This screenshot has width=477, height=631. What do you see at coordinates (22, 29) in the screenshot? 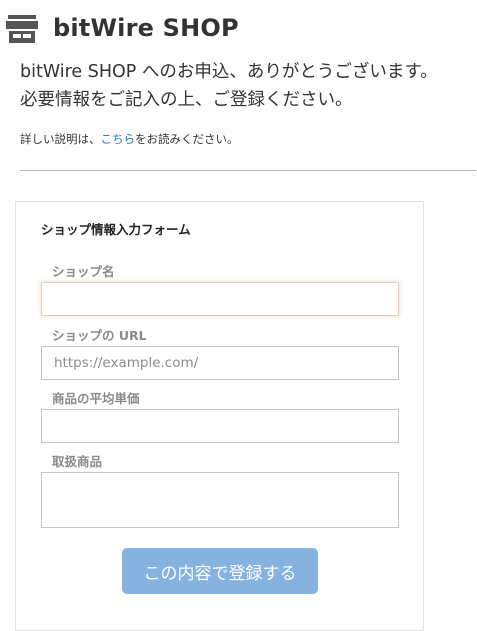
I see `shop-icon` at bounding box center [22, 29].